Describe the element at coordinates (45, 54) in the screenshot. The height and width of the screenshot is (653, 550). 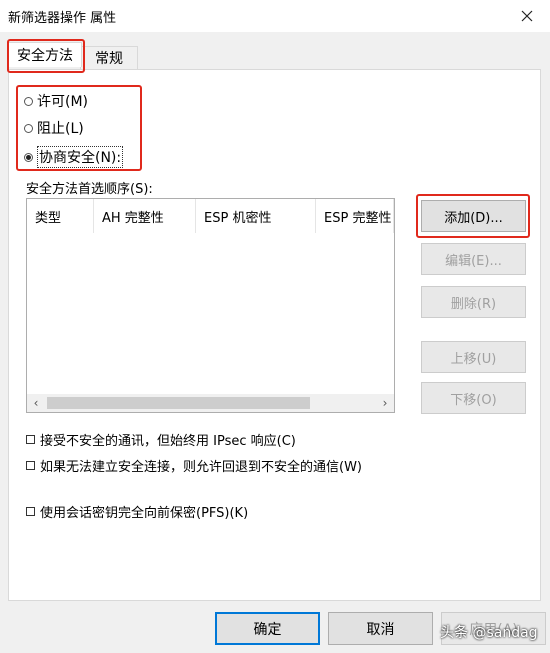
I see `tab-security-methods: 安全方法` at that location.